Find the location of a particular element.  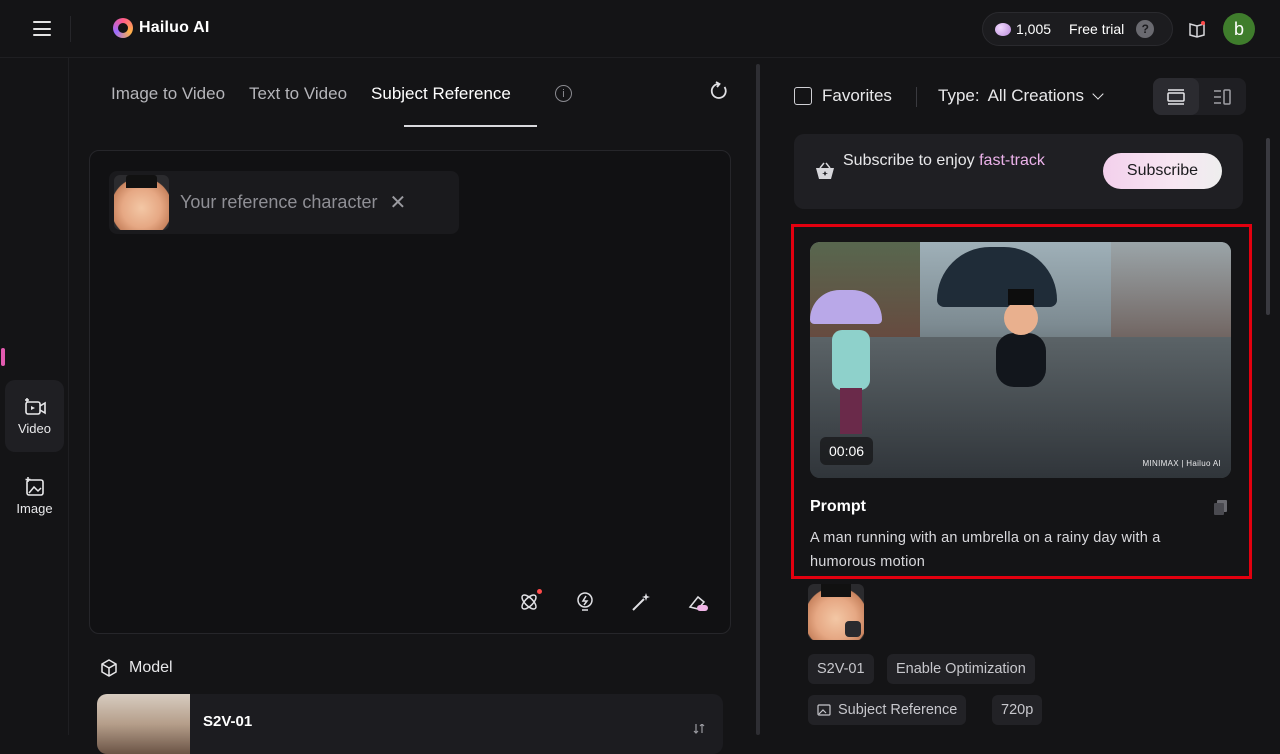

subscribe-banner: Subscribe to enjoy fast-track Subscribe is located at coordinates (1018, 171).